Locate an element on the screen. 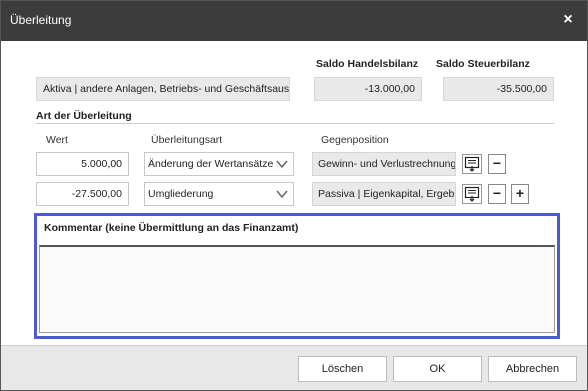 This screenshot has width=588, height=391. ueberleitungsart-select: Änderung der Wertansätze is located at coordinates (219, 164).